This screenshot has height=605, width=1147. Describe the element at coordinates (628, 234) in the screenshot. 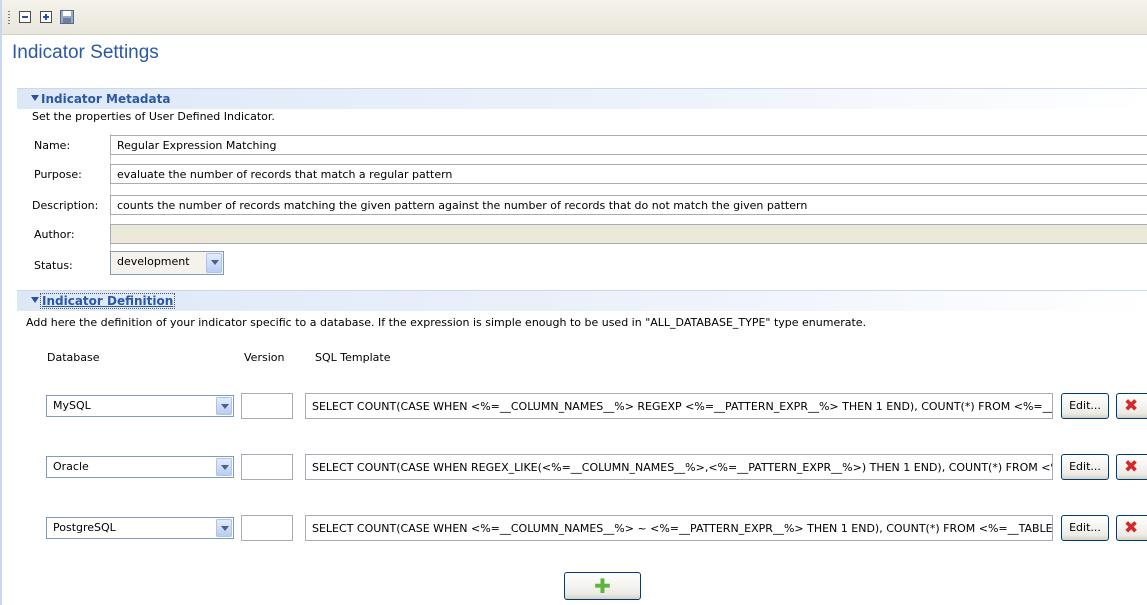

I see `author-field` at that location.